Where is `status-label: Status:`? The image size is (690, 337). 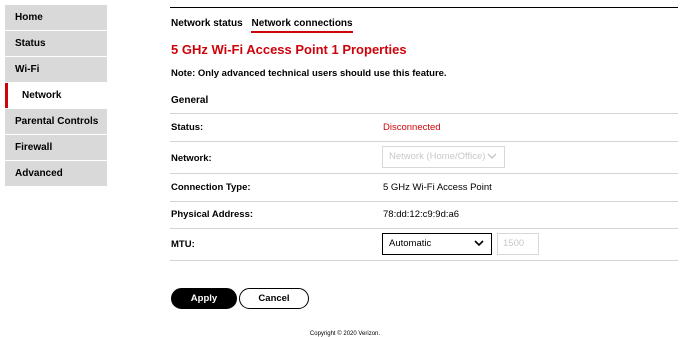
status-label: Status: is located at coordinates (187, 127).